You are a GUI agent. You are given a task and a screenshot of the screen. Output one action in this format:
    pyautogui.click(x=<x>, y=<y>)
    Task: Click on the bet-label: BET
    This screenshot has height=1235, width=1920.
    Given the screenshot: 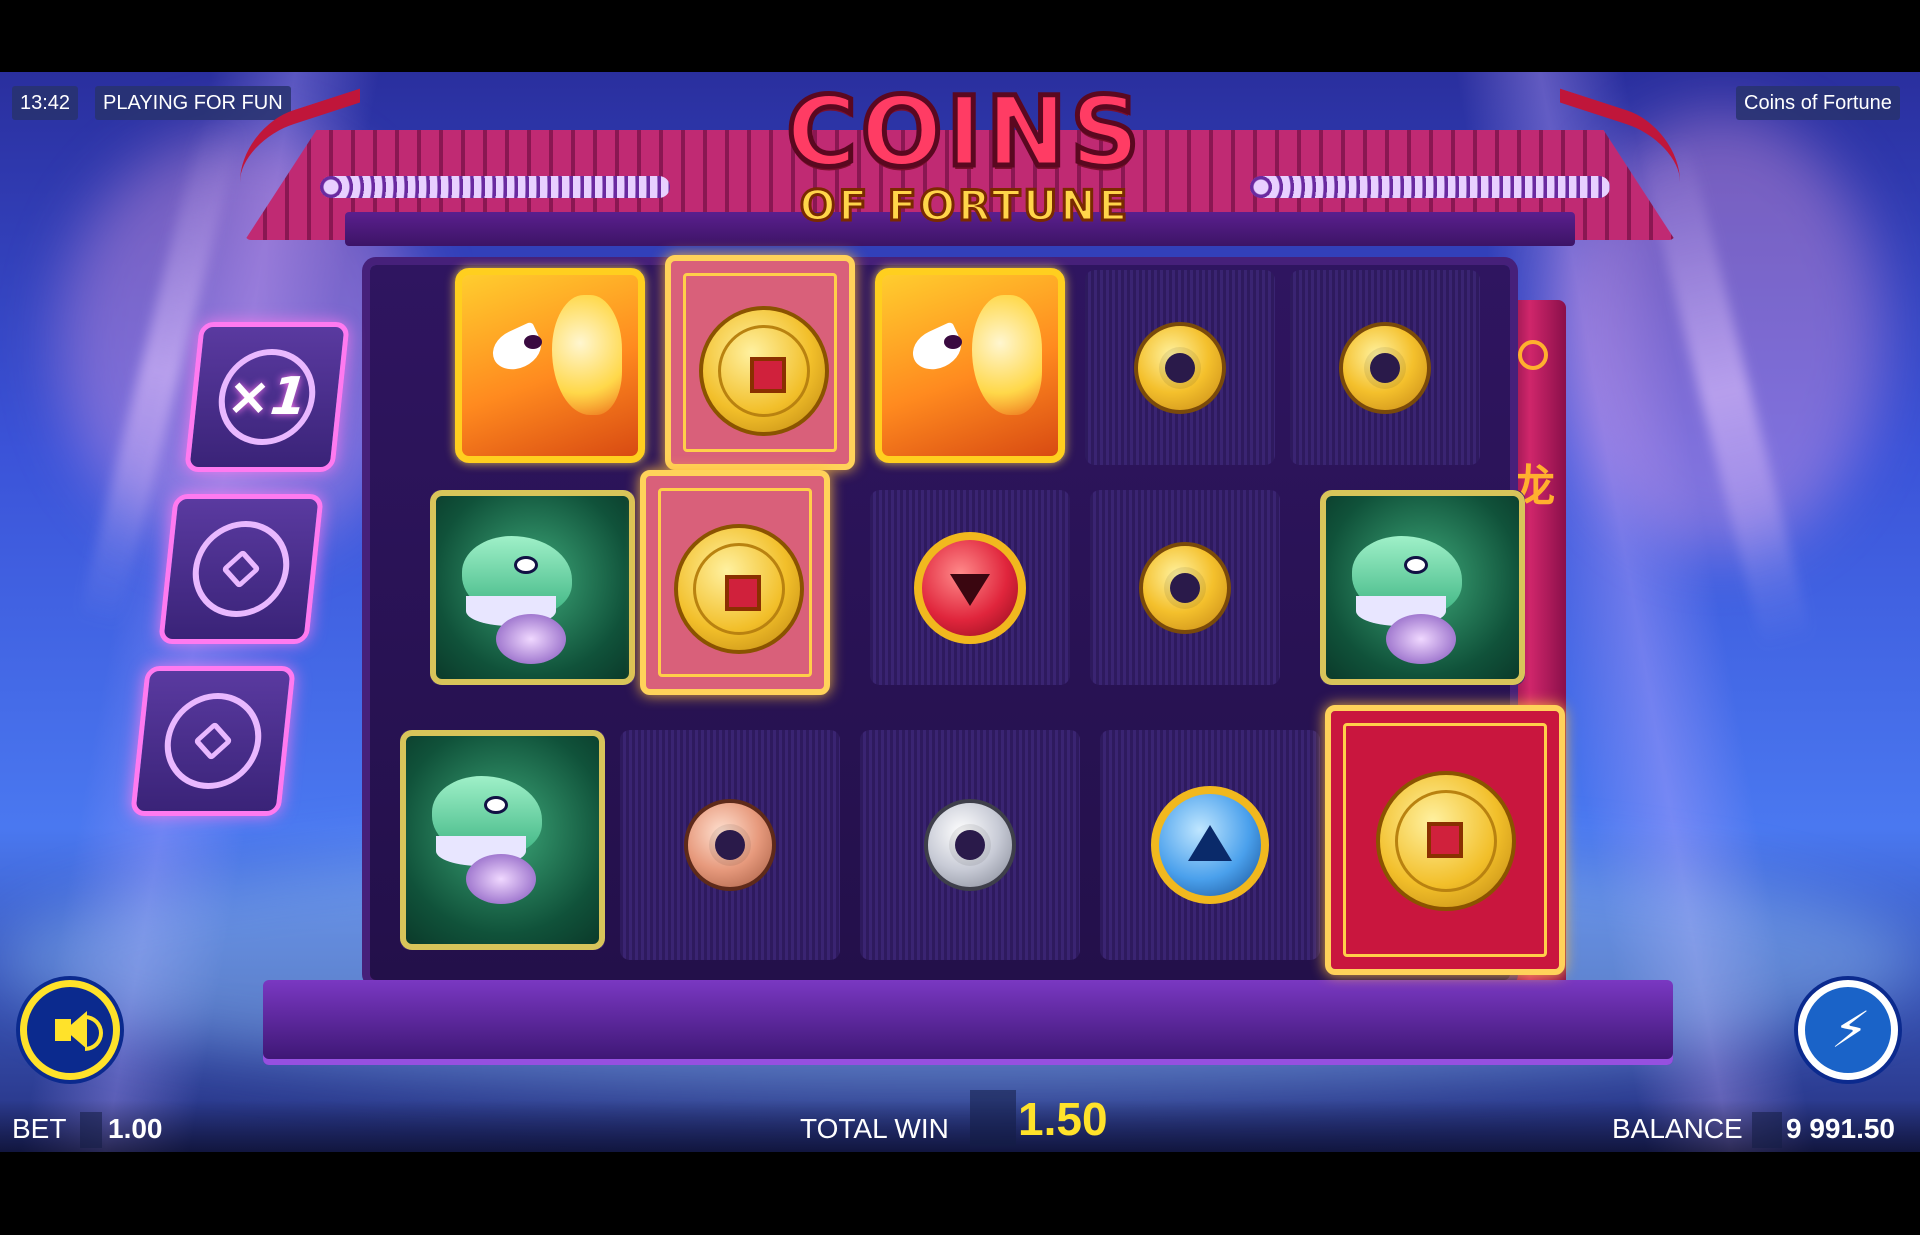 What is the action you would take?
    pyautogui.click(x=39, y=1128)
    